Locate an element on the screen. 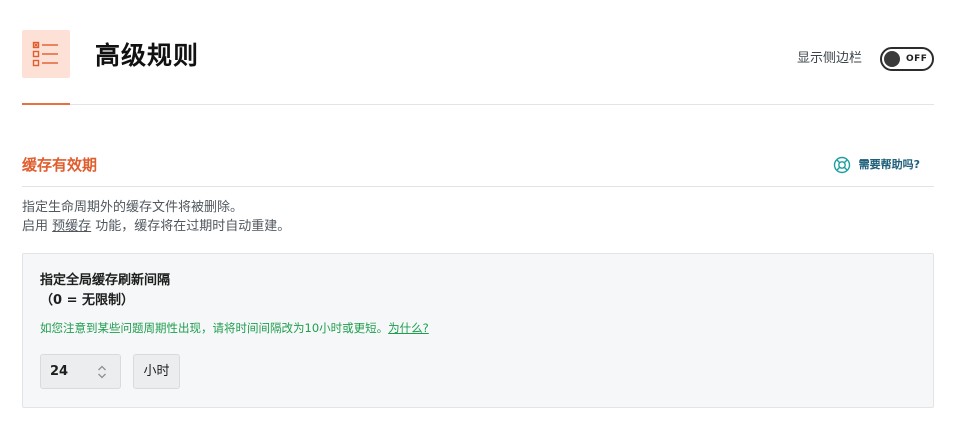 This screenshot has height=422, width=960. lifebuoy-icon is located at coordinates (841, 165).